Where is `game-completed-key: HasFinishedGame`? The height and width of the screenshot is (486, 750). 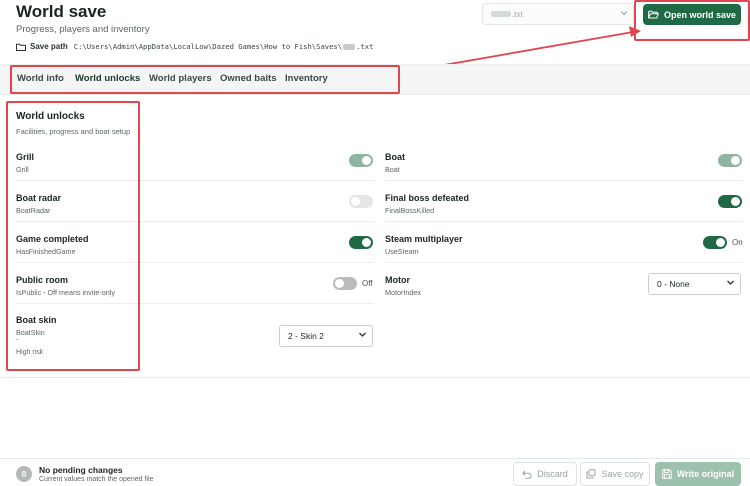 game-completed-key: HasFinishedGame is located at coordinates (46, 251).